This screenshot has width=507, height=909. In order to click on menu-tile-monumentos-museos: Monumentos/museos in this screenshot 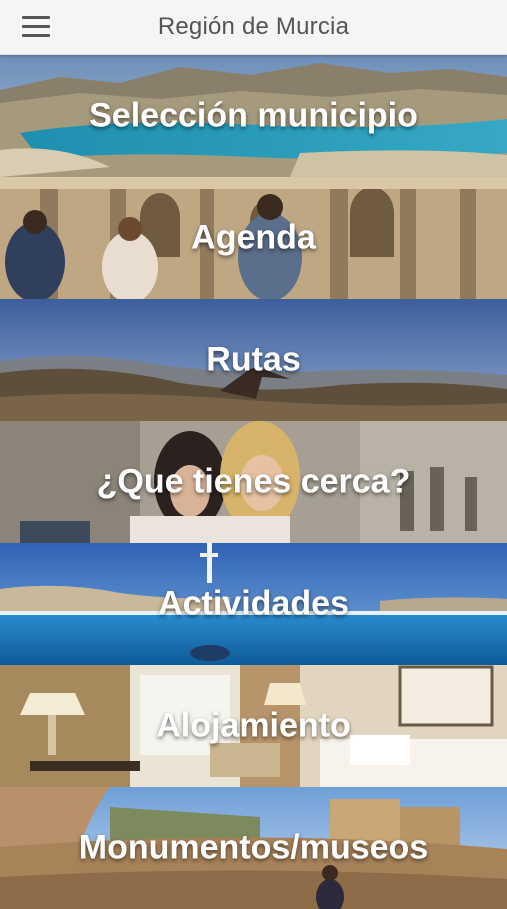, I will do `click(253, 848)`.